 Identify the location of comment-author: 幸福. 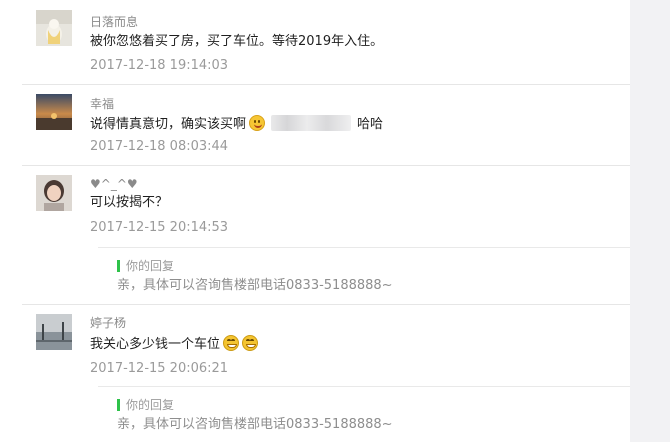
(102, 104).